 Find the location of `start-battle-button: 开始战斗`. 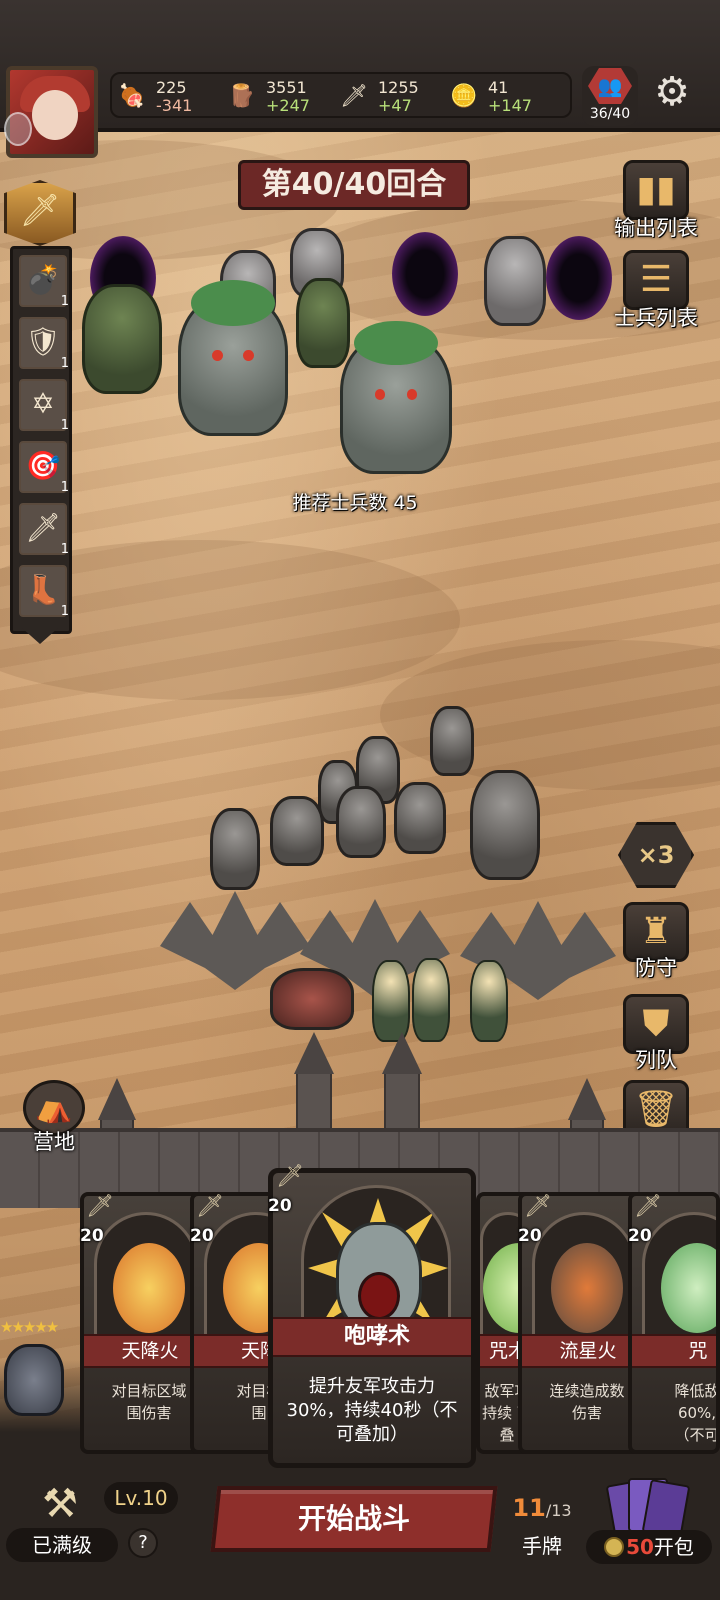

start-battle-button: 开始战斗 is located at coordinates (354, 1519).